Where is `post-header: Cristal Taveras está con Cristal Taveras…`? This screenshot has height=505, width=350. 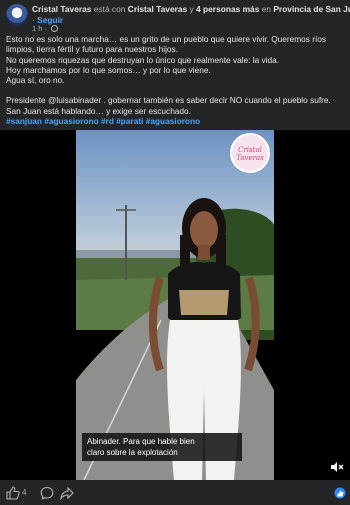
post-header: Cristal Taveras está con Cristal Taveras… is located at coordinates (178, 18).